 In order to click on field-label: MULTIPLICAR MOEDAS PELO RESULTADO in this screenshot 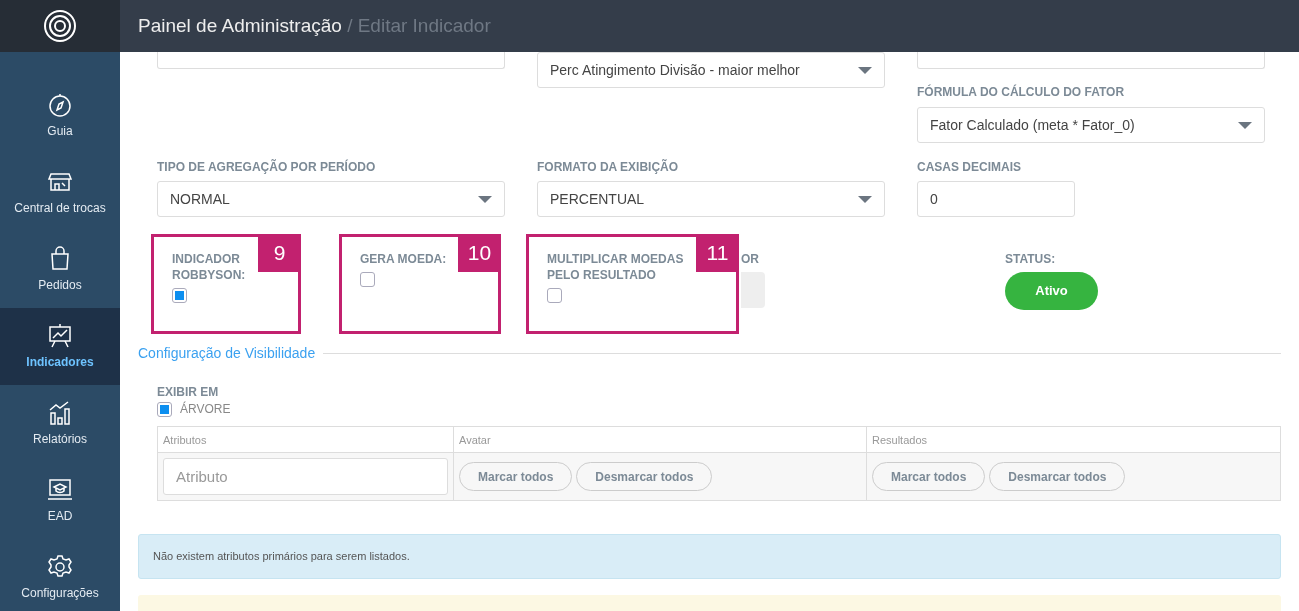, I will do `click(616, 267)`.